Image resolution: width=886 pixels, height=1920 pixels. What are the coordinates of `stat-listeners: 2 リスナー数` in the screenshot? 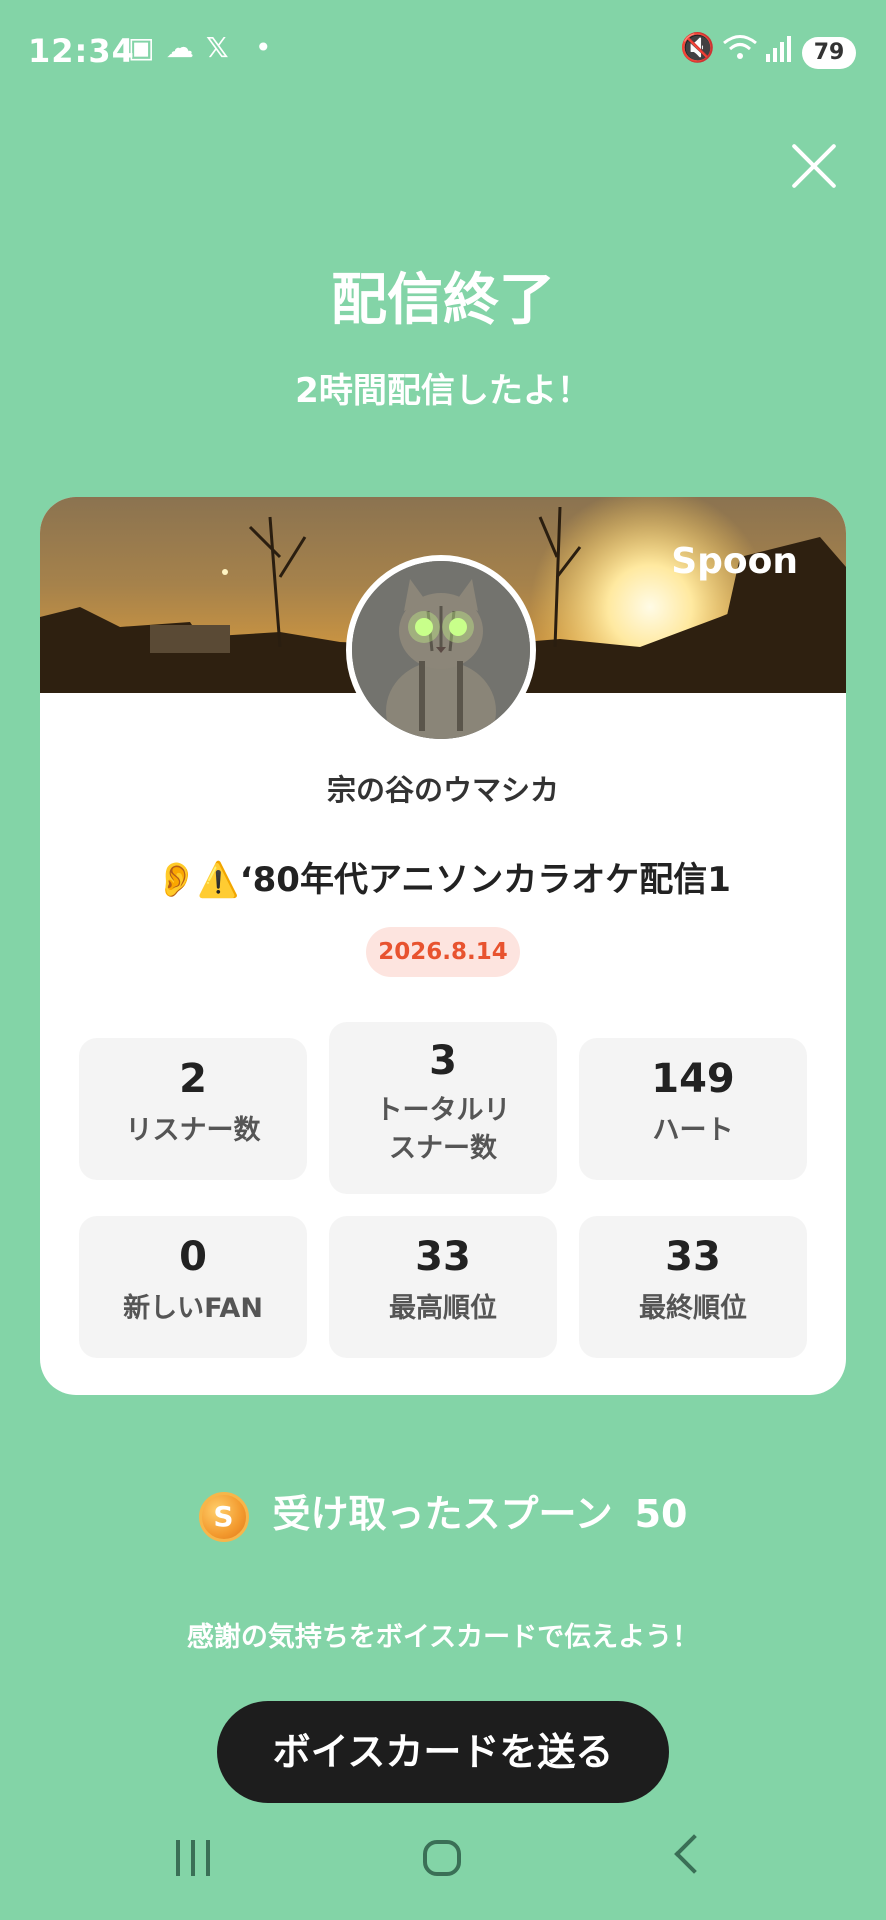 It's located at (193, 1109).